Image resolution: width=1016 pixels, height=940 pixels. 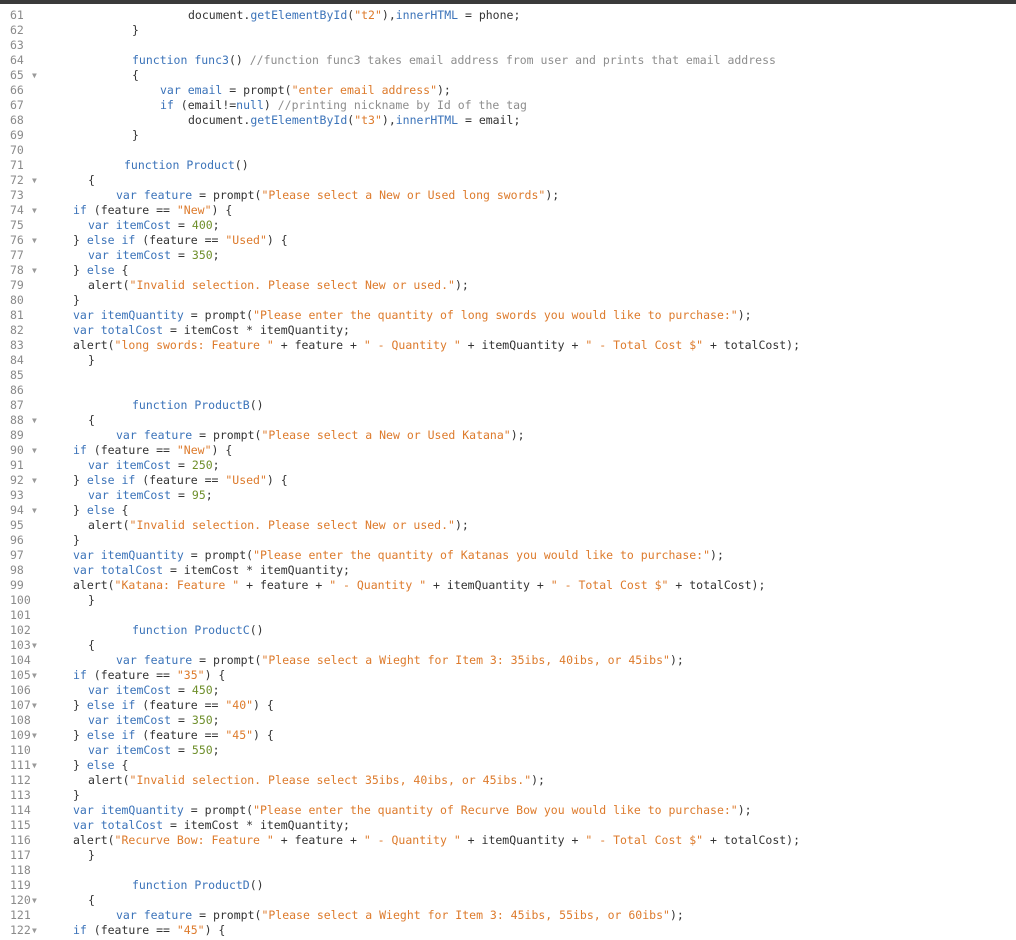 What do you see at coordinates (17, 195) in the screenshot?
I see `line-number: 73` at bounding box center [17, 195].